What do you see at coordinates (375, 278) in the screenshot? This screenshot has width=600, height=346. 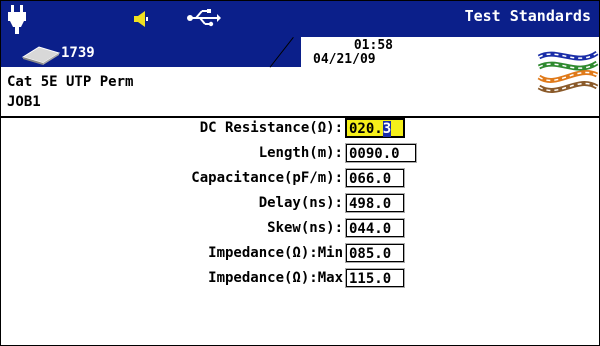 I see `impedance-max-field: 115.0` at bounding box center [375, 278].